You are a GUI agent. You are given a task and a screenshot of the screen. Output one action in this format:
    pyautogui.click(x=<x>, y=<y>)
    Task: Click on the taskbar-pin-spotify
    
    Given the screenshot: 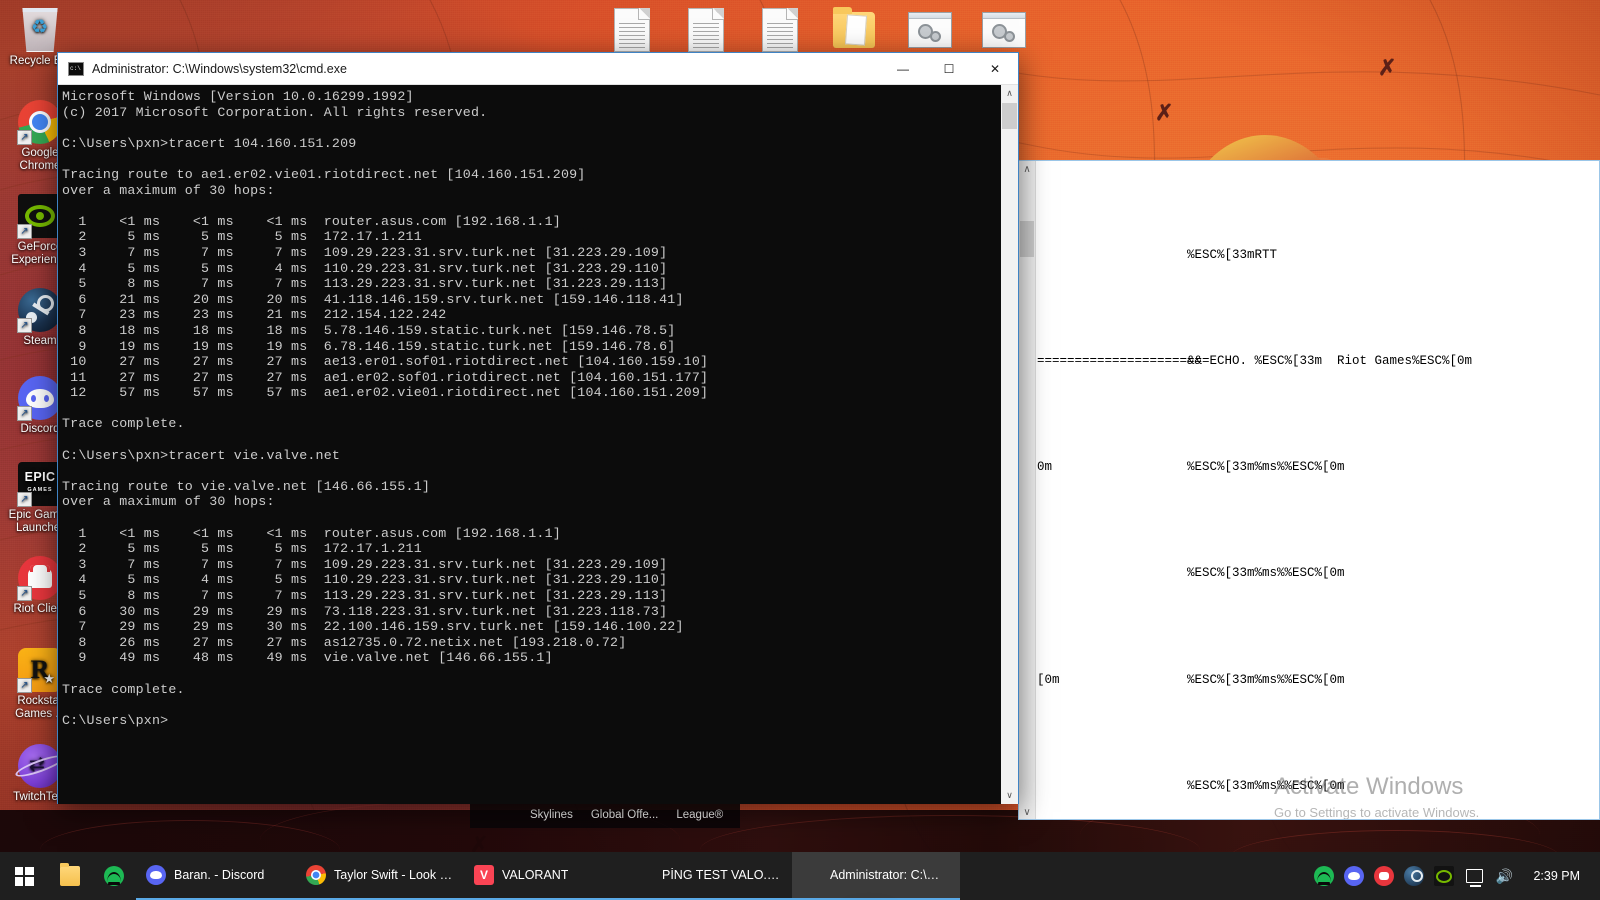 What is the action you would take?
    pyautogui.click(x=114, y=876)
    